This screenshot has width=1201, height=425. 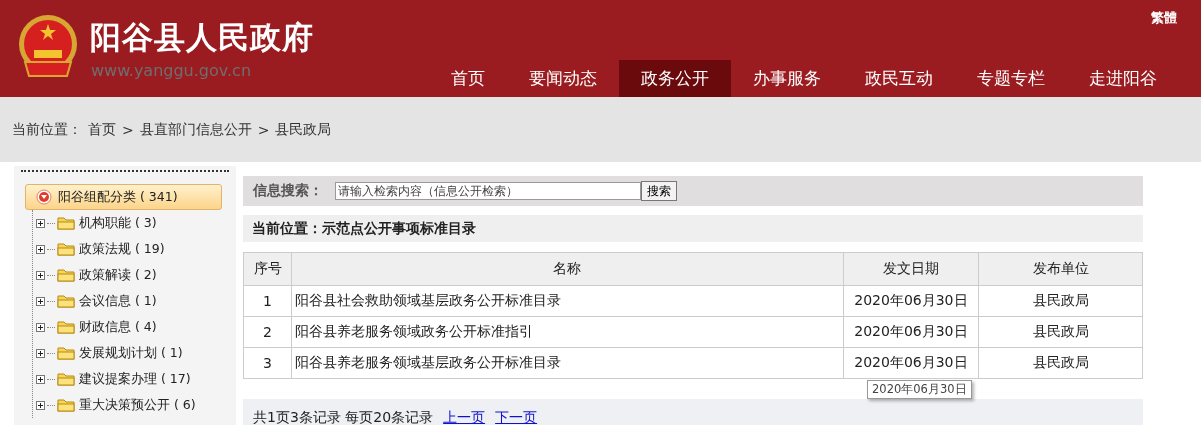 What do you see at coordinates (343, 417) in the screenshot?
I see `pagination-summary: 共1页3条记录 每页20条记录` at bounding box center [343, 417].